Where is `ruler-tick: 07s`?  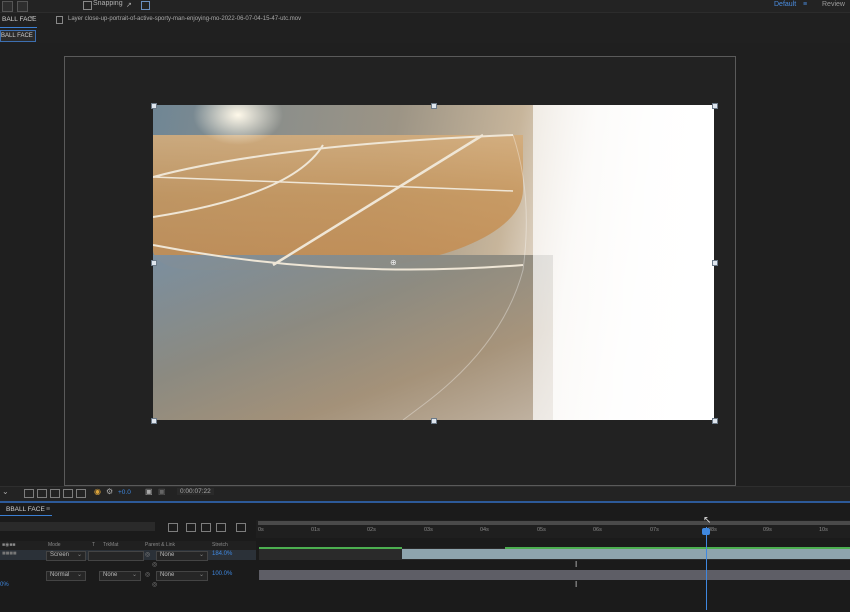
ruler-tick: 07s is located at coordinates (654, 530).